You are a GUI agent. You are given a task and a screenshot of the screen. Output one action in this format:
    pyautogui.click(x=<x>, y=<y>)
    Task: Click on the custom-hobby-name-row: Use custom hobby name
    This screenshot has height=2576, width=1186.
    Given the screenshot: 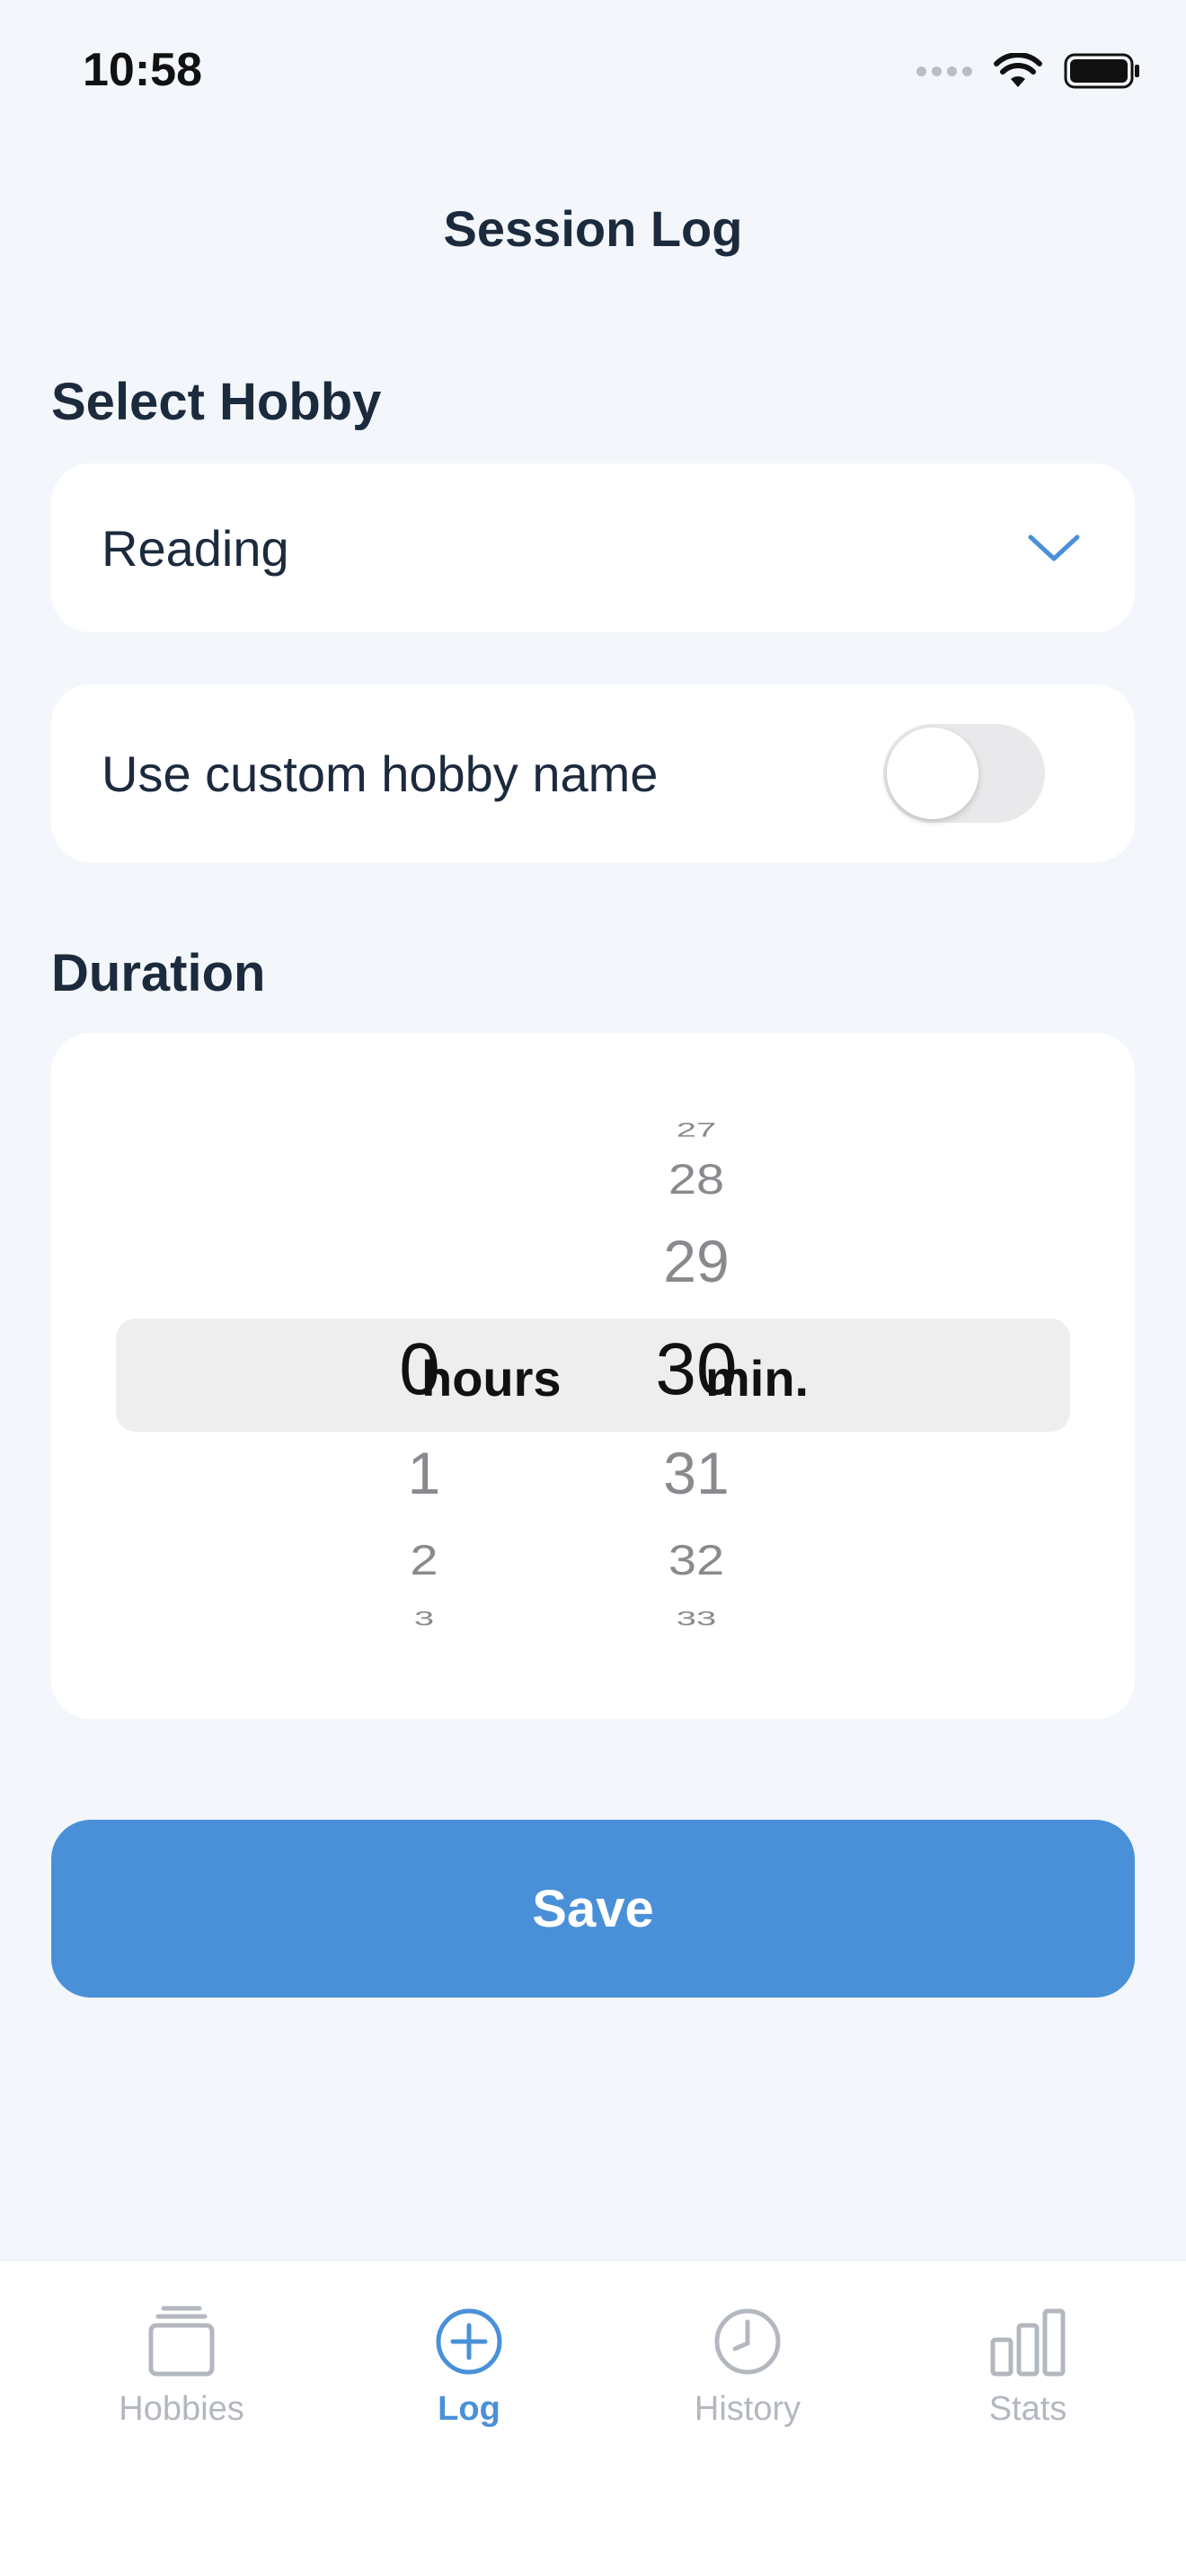 What is the action you would take?
    pyautogui.click(x=593, y=773)
    